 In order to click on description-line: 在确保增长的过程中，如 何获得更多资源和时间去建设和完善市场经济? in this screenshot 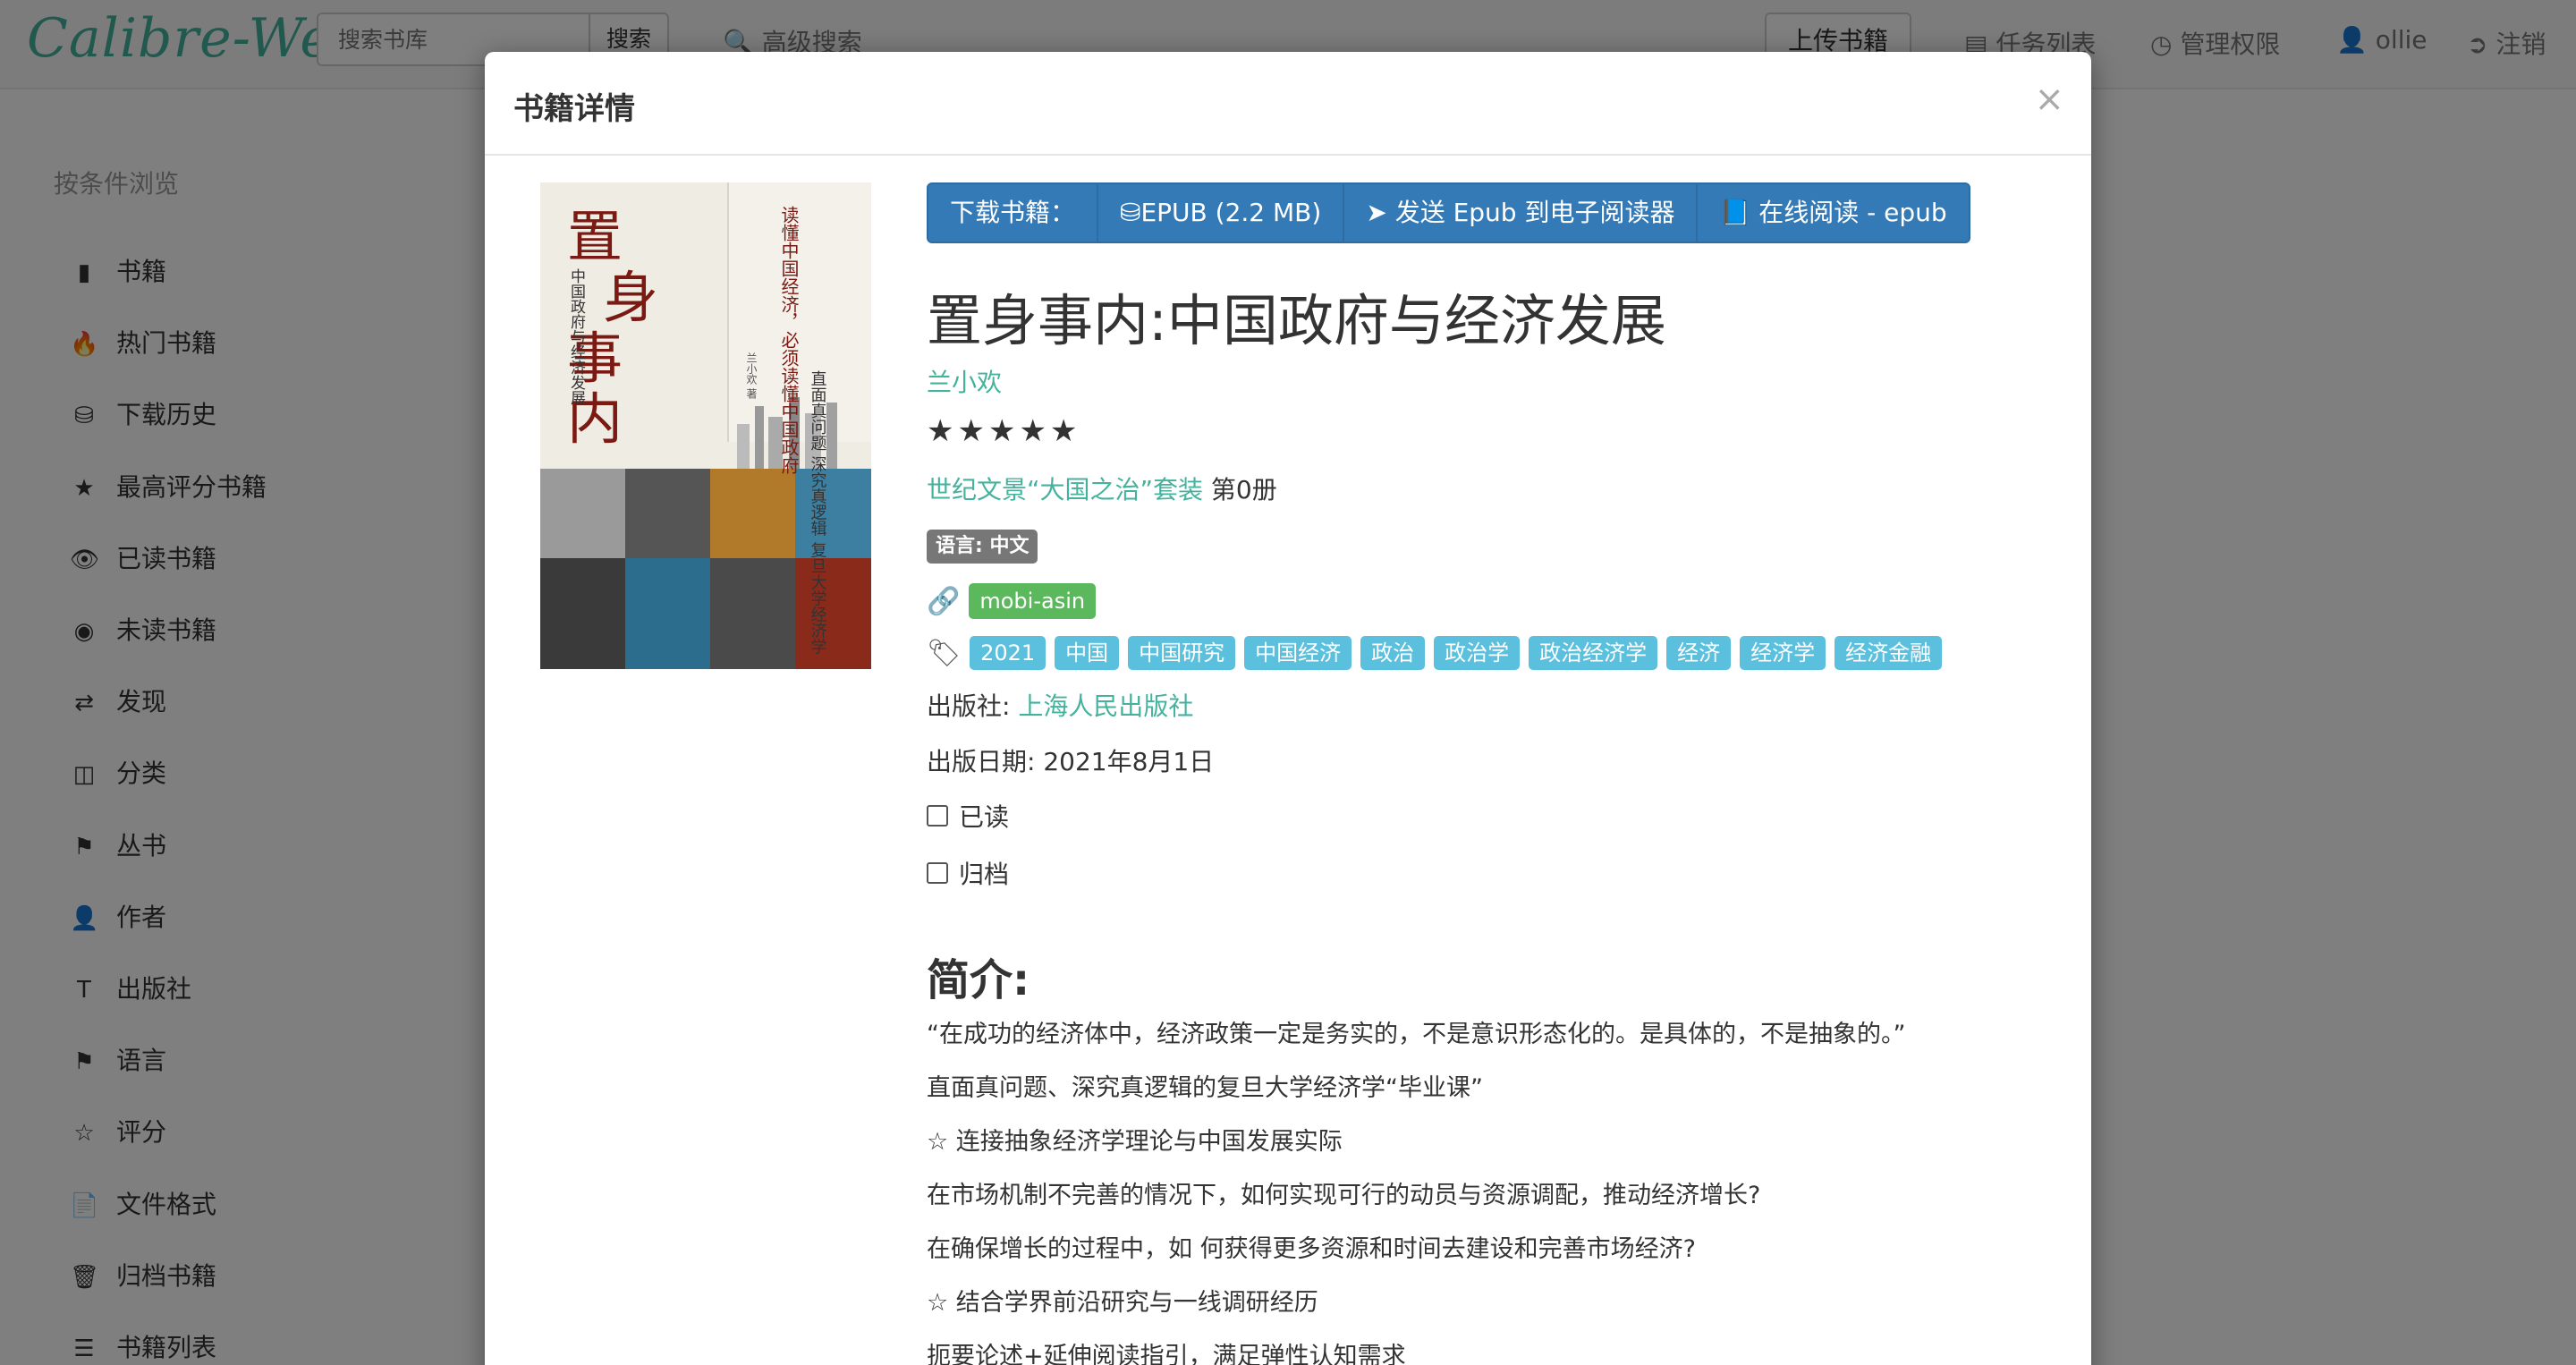, I will do `click(1311, 1249)`.